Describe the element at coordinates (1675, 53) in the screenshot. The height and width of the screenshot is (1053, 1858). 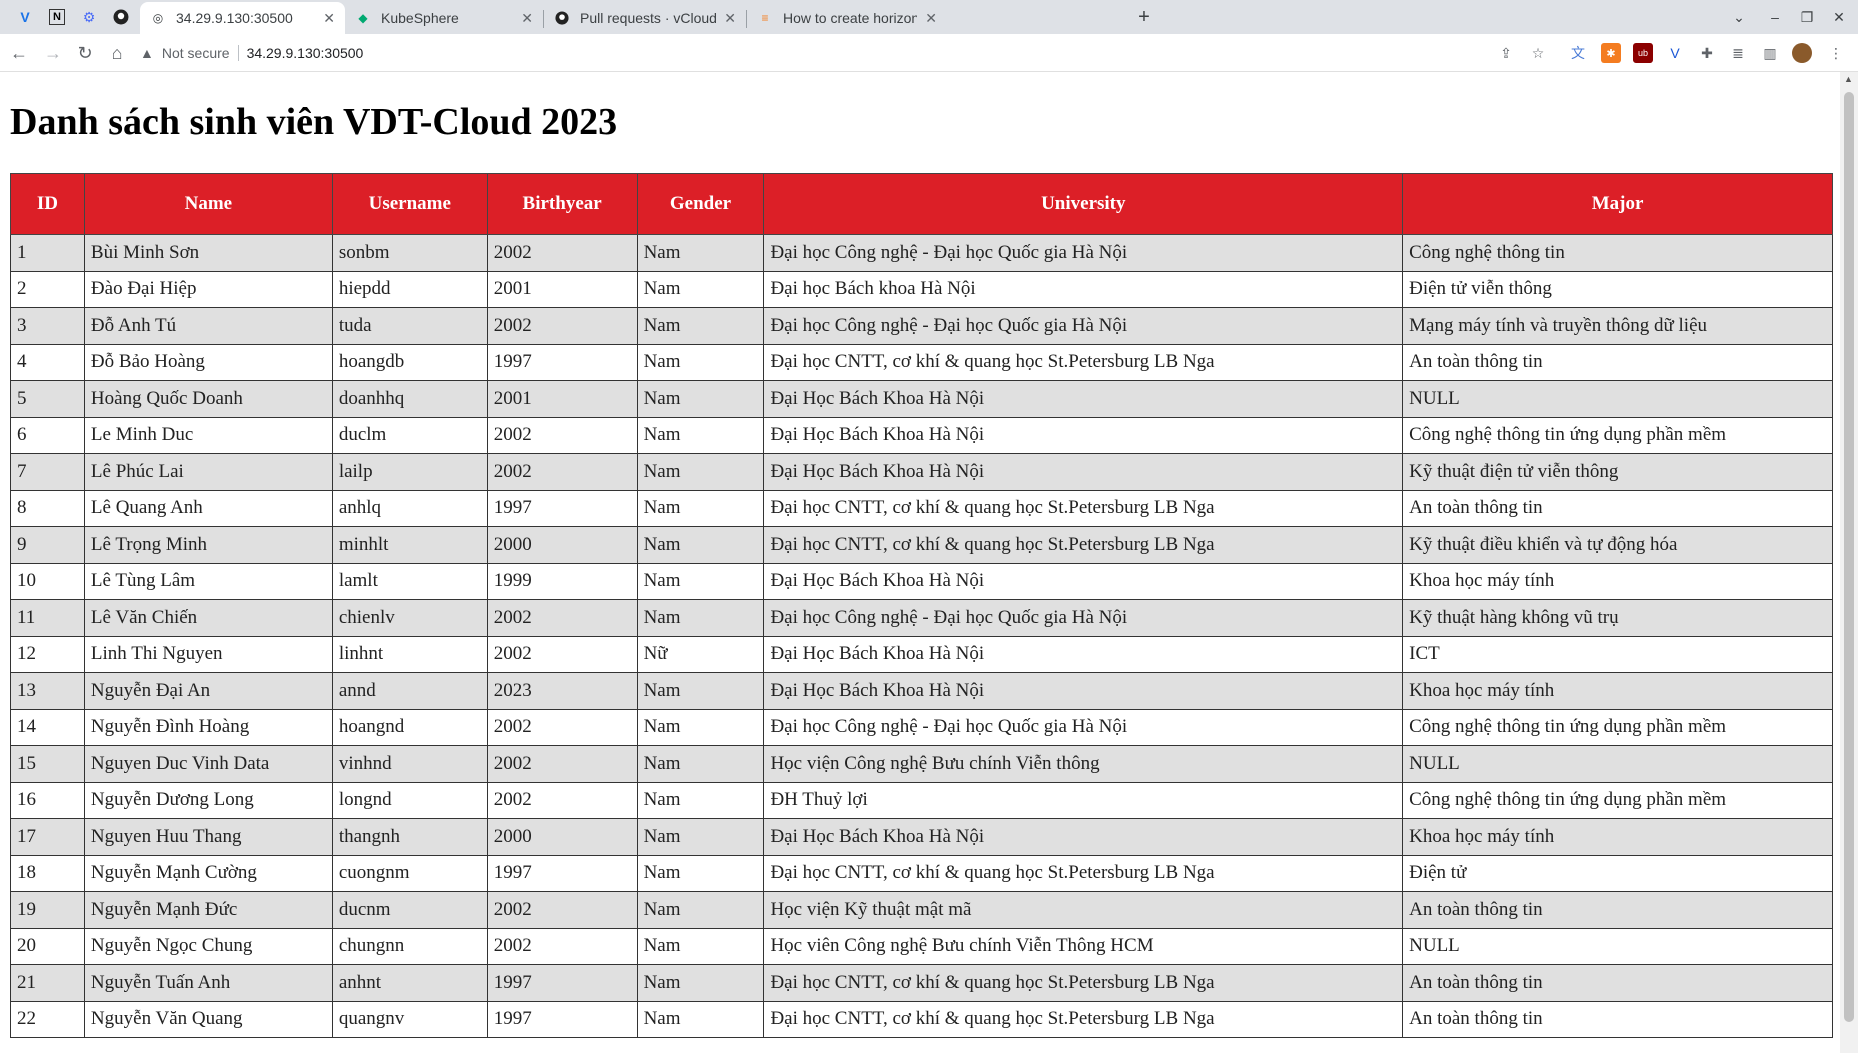
I see `extension-v-icon: V` at that location.